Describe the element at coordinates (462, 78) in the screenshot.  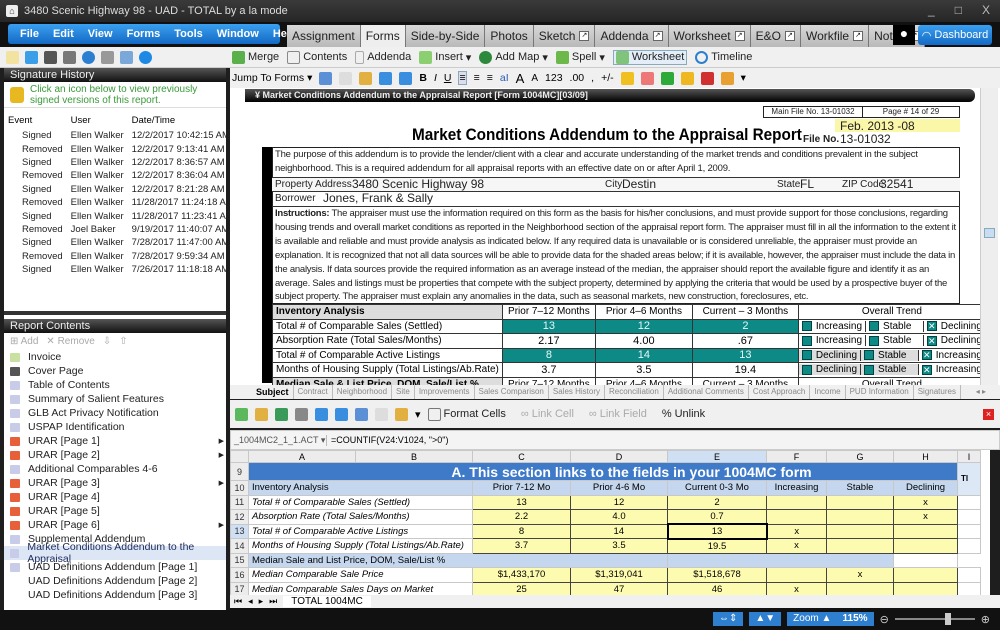
I see `align-left-icon: ≡` at that location.